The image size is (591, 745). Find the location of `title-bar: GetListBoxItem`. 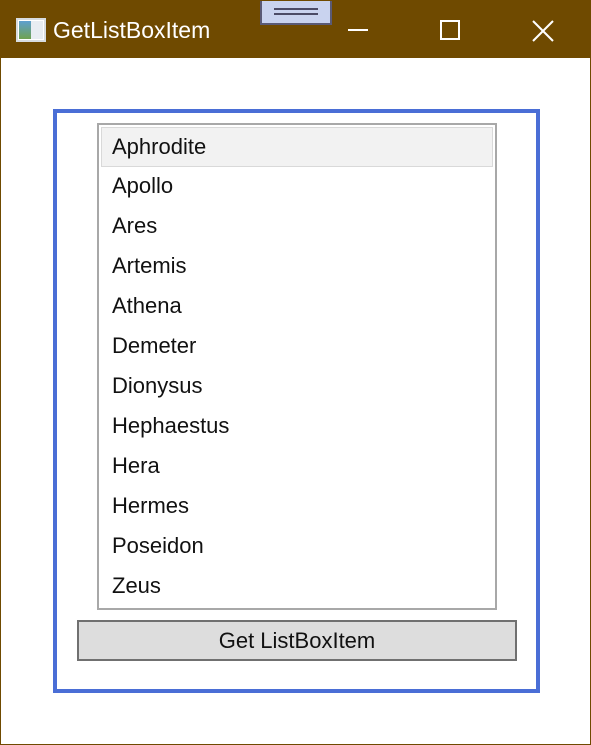

title-bar: GetListBoxItem is located at coordinates (295, 29).